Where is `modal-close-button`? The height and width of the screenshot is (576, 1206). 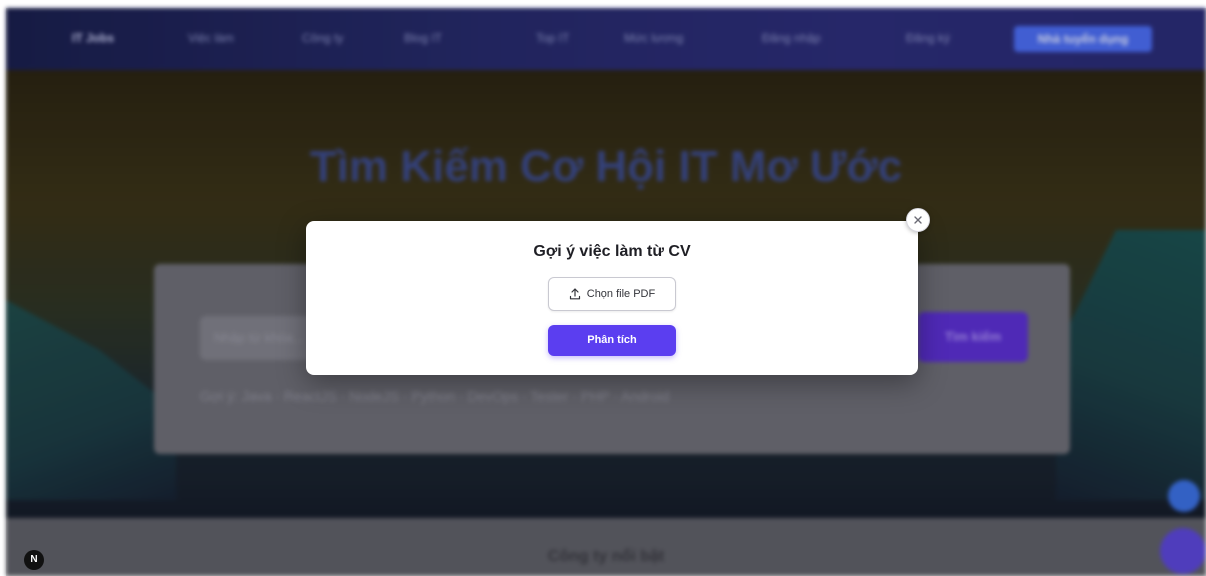 modal-close-button is located at coordinates (918, 220).